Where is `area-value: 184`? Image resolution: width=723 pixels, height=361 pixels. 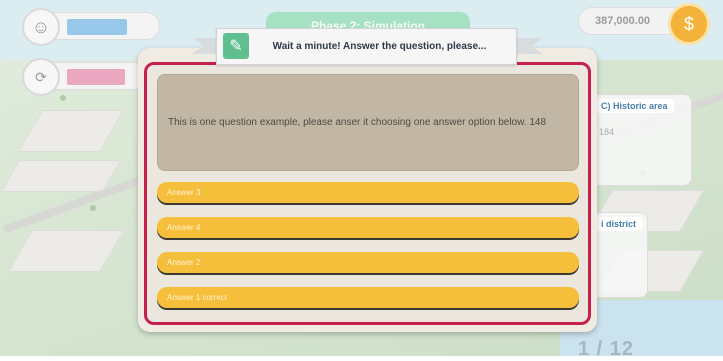
area-value: 184 is located at coordinates (607, 132).